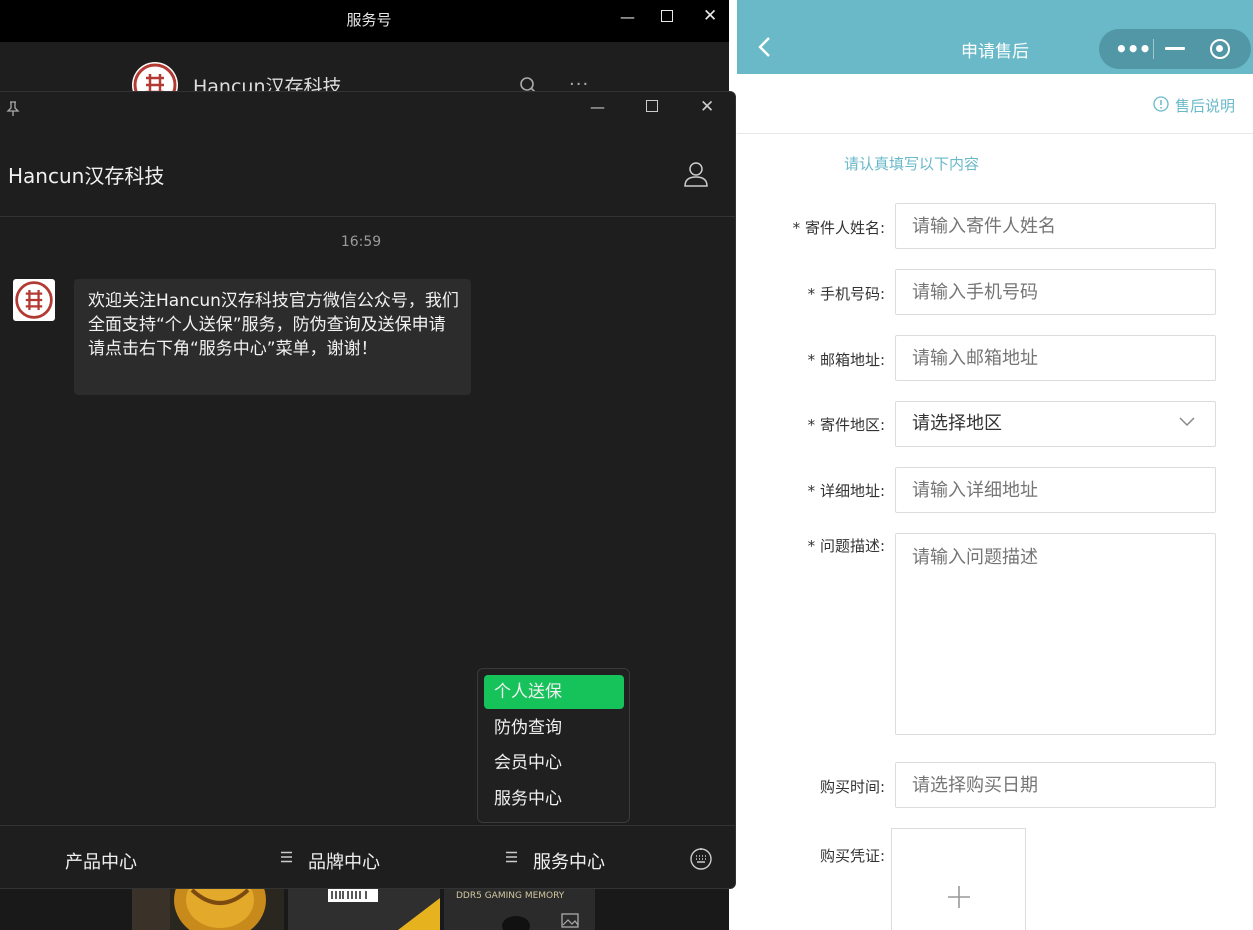 The image size is (1253, 930). What do you see at coordinates (519, 909) in the screenshot?
I see `article-image: DDR5 GAMING MEMORY` at bounding box center [519, 909].